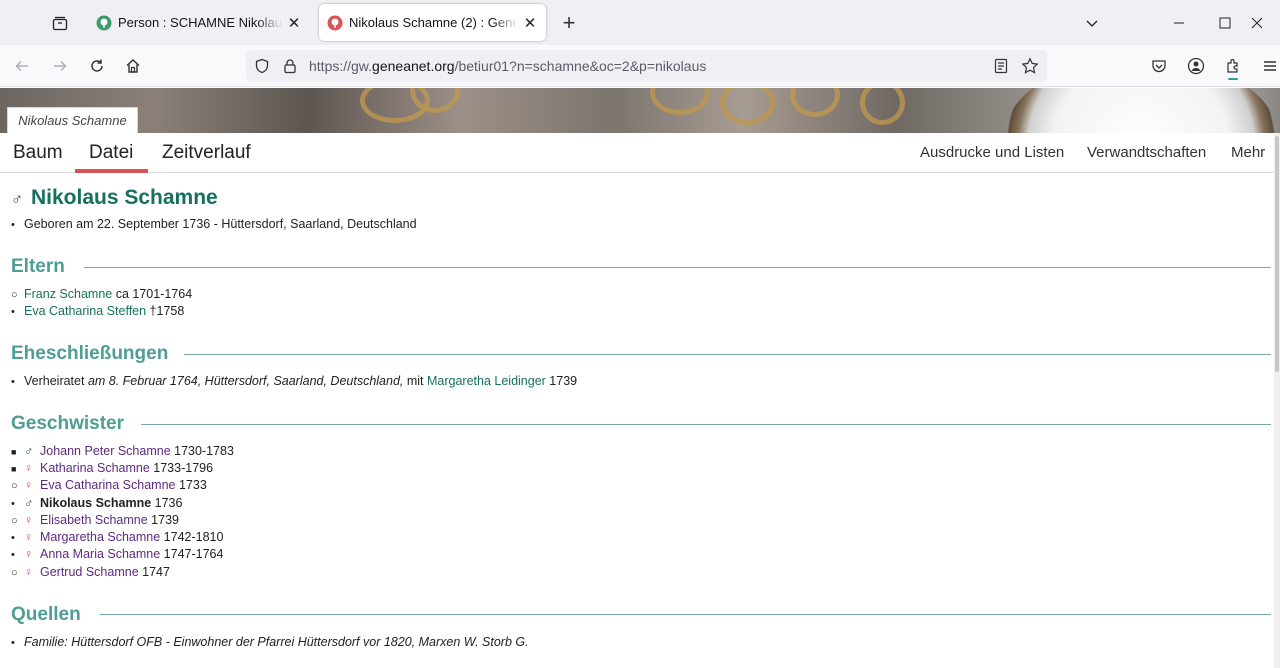 This screenshot has height=668, width=1280. What do you see at coordinates (1257, 22) in the screenshot?
I see `close-icon` at bounding box center [1257, 22].